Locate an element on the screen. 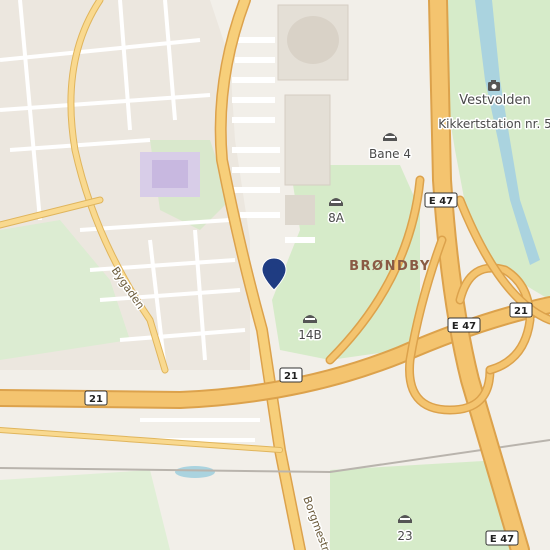 The image size is (550, 550). label-brondby: BRØNDBY is located at coordinates (390, 266).